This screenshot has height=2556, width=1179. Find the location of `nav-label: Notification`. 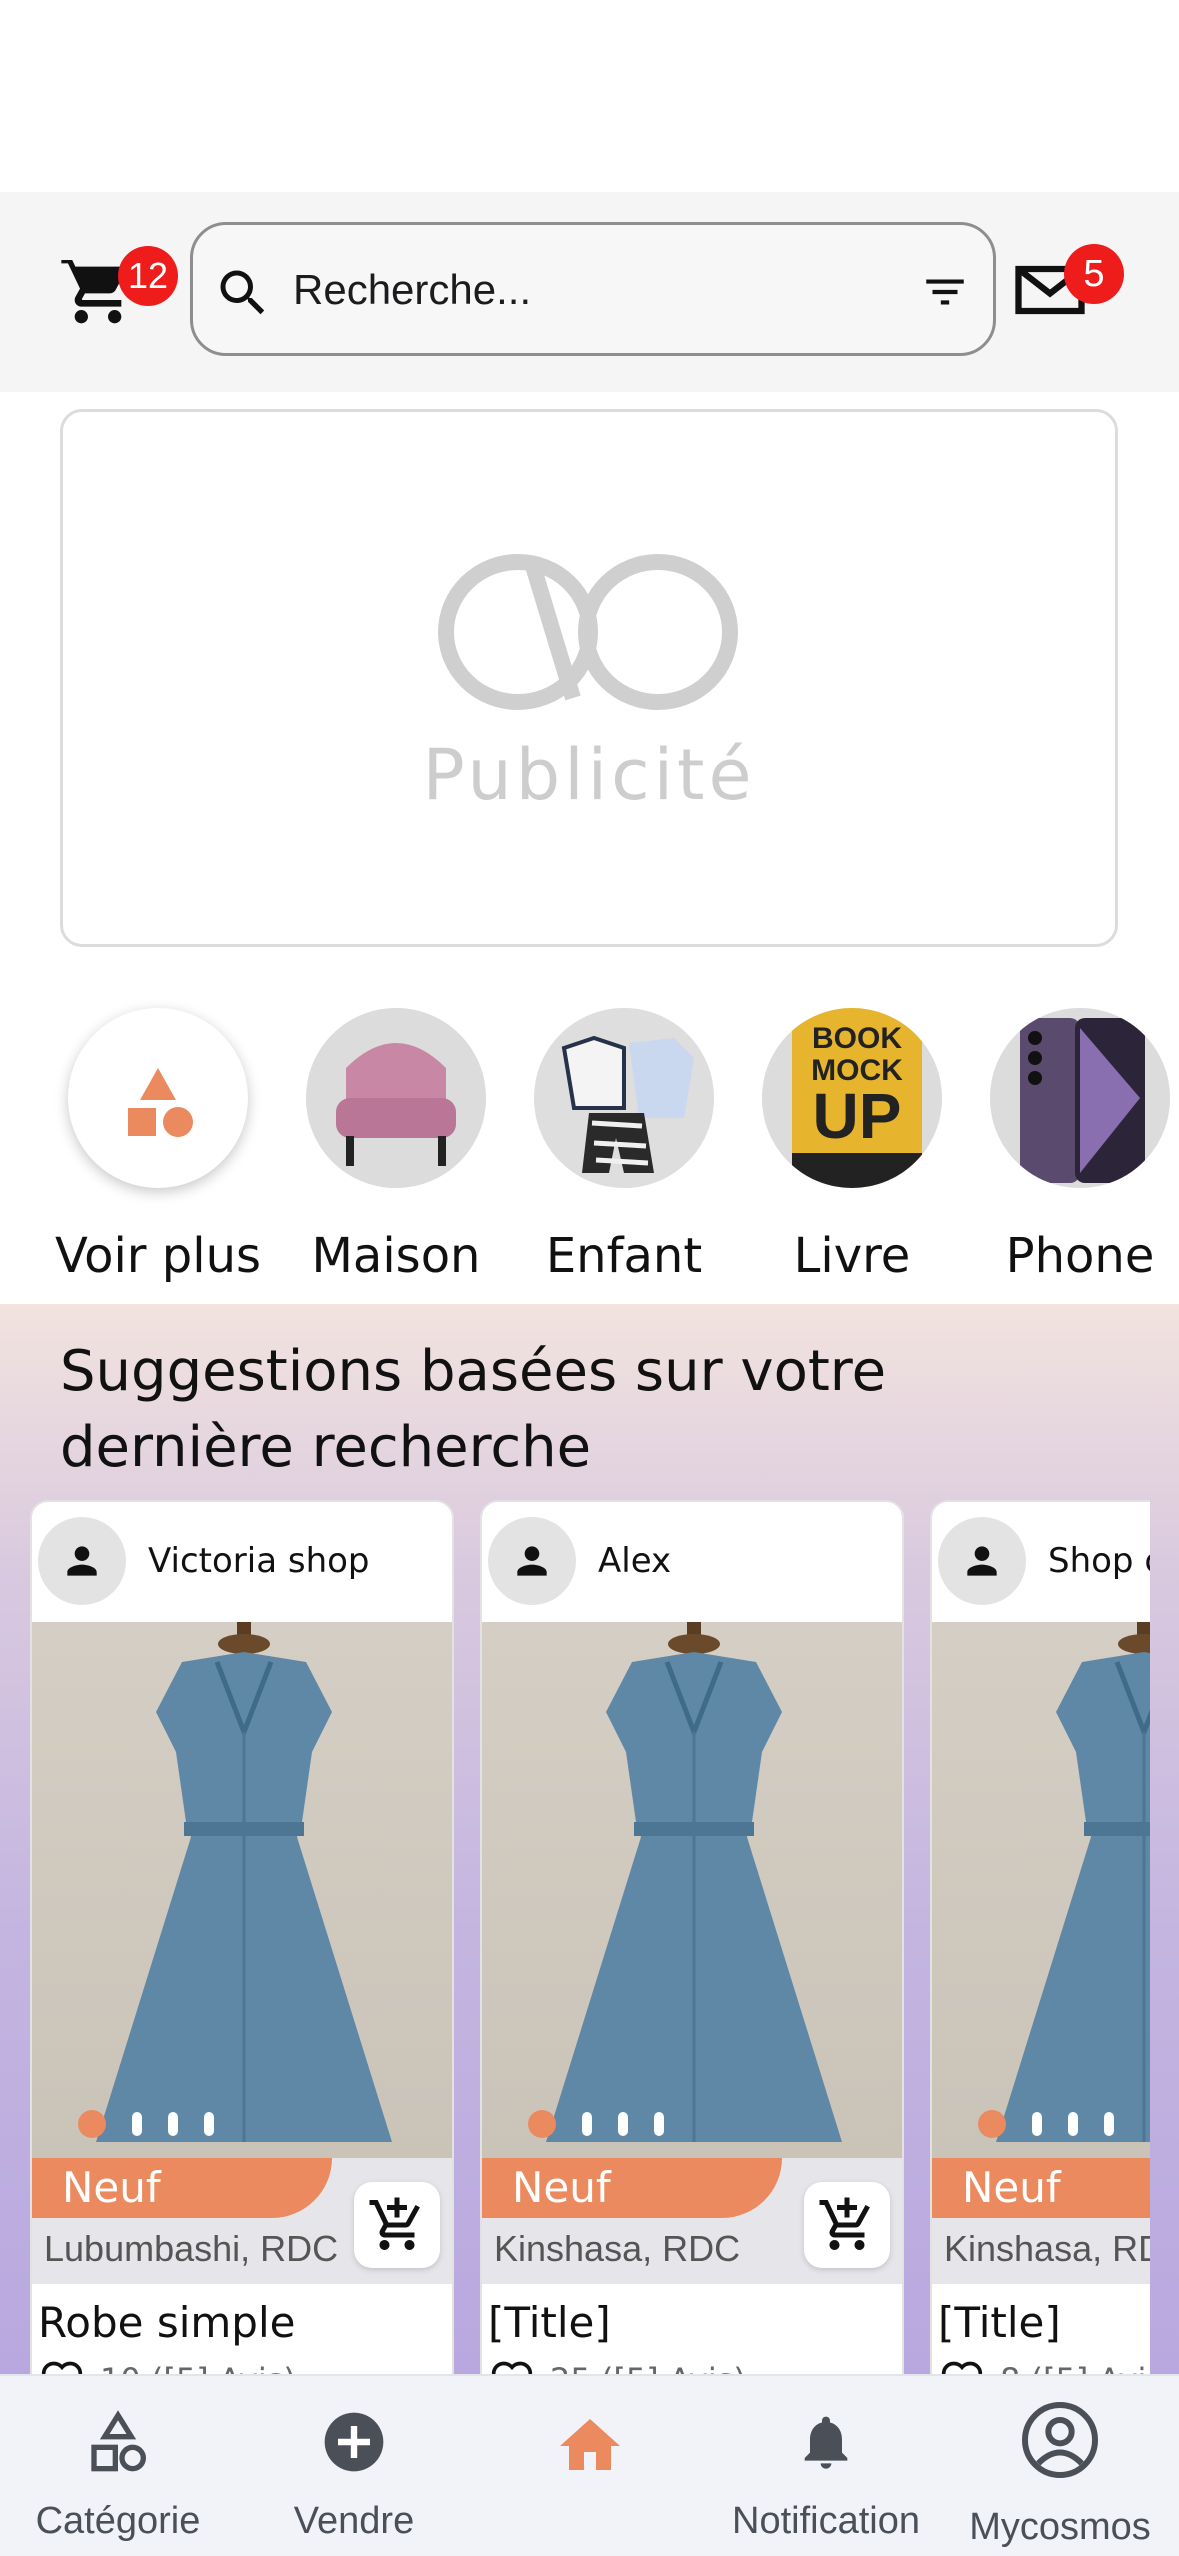

nav-label: Notification is located at coordinates (826, 2521).